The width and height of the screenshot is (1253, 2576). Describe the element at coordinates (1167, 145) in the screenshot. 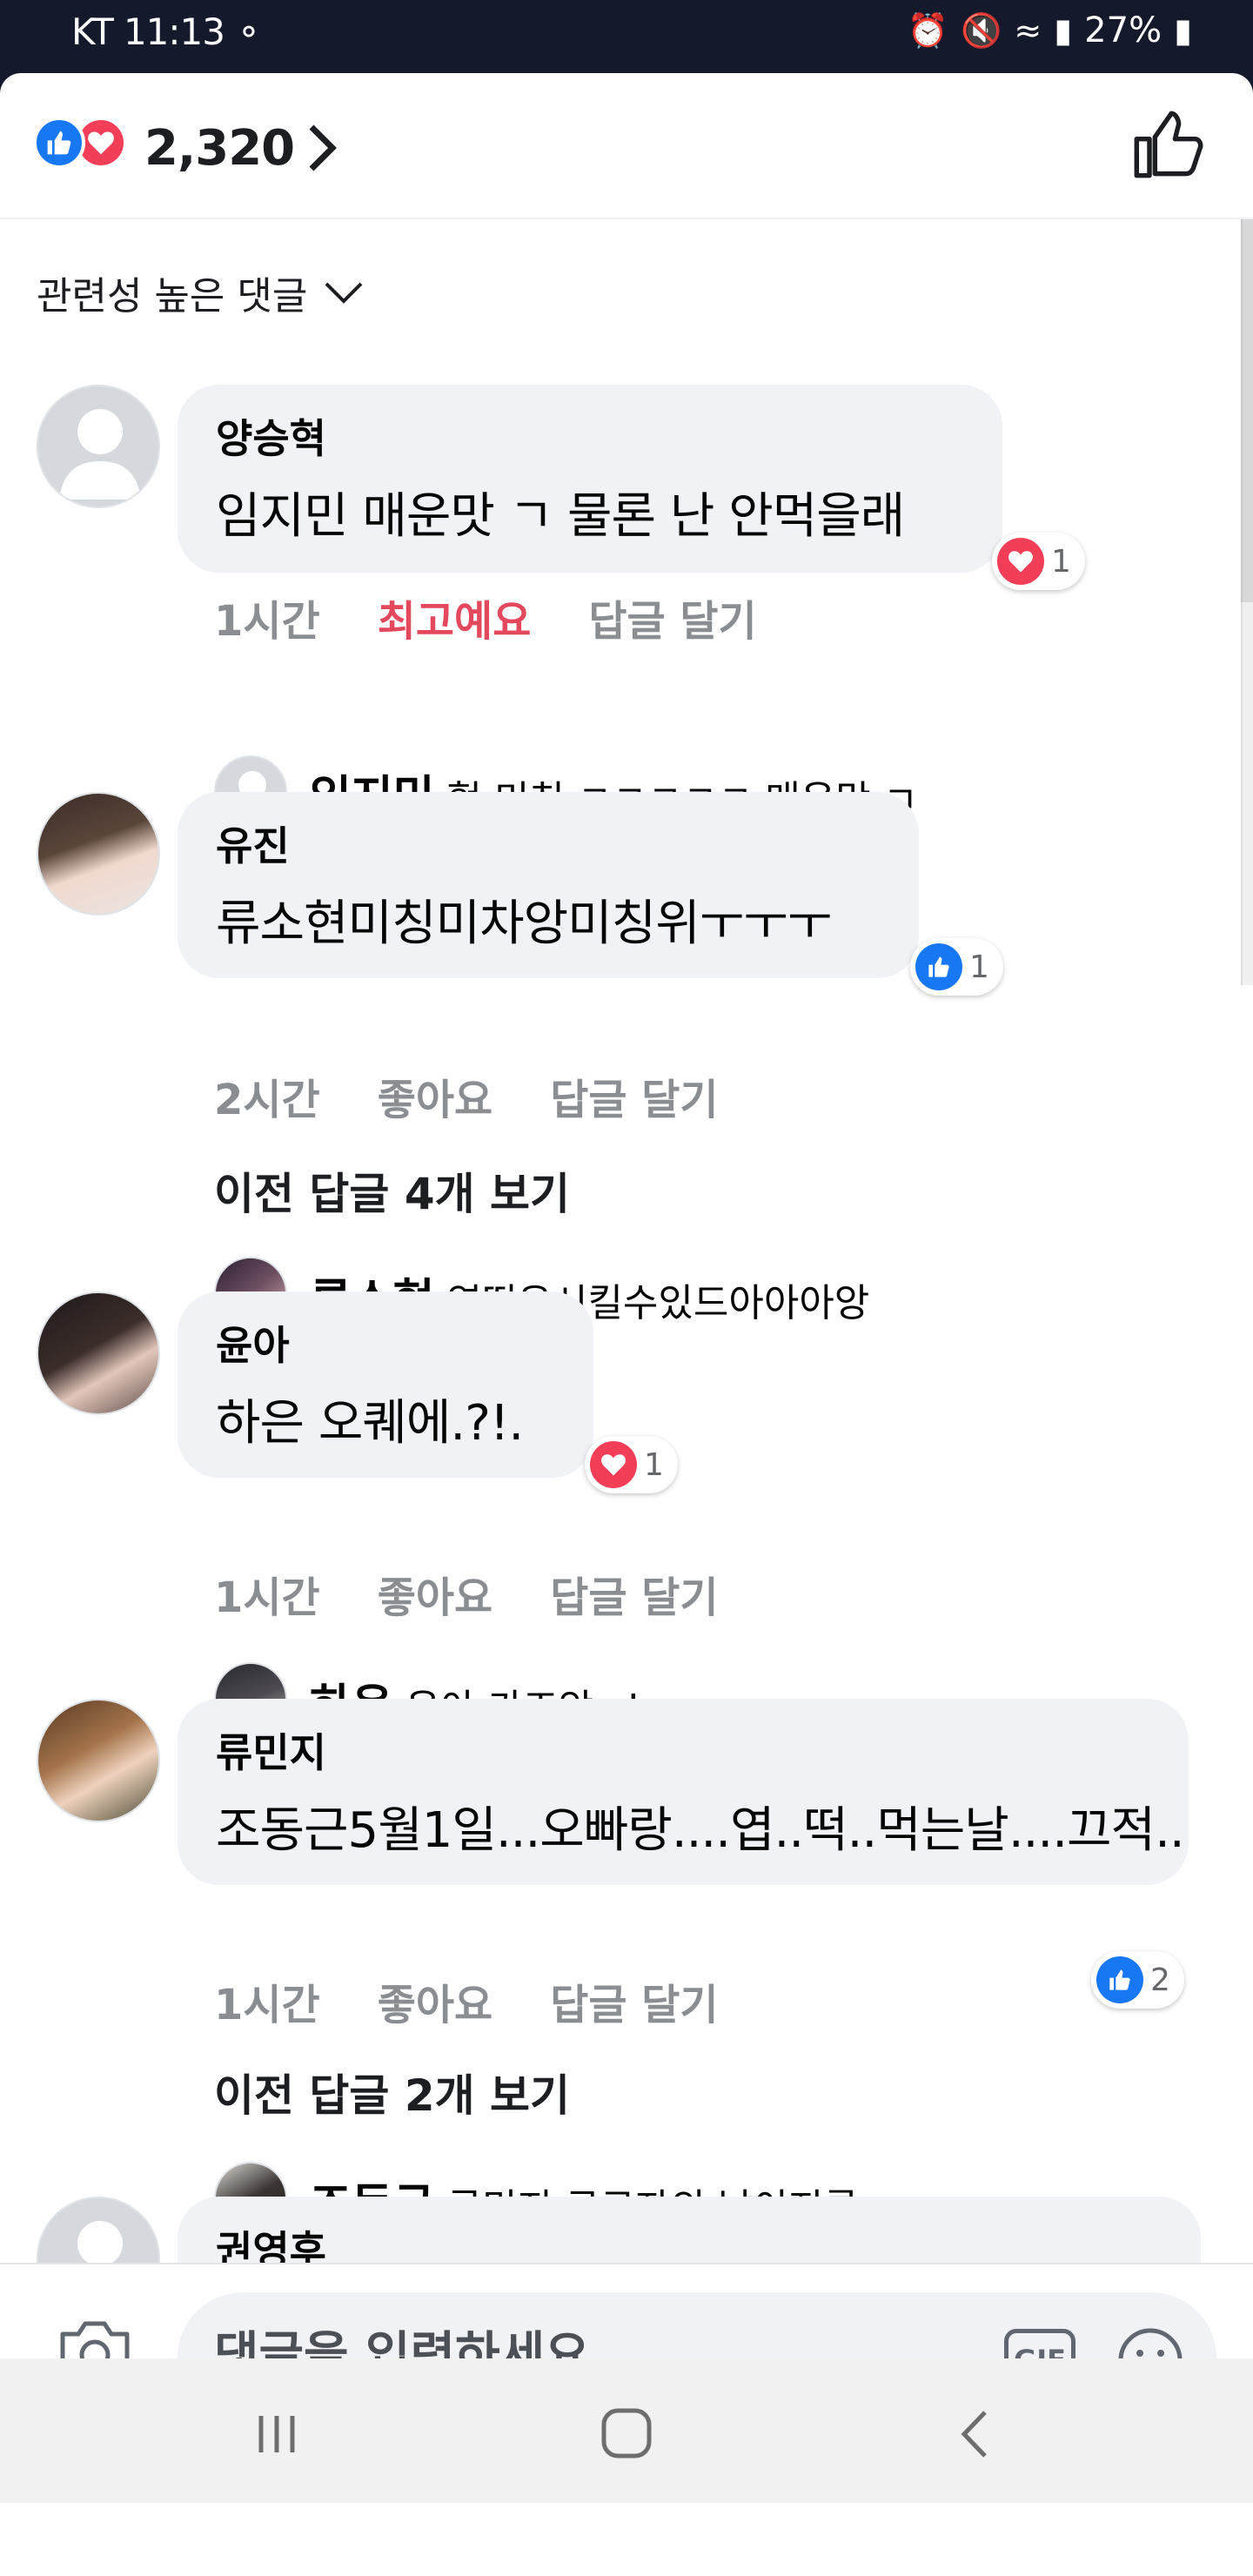

I see `like-button-icon` at that location.